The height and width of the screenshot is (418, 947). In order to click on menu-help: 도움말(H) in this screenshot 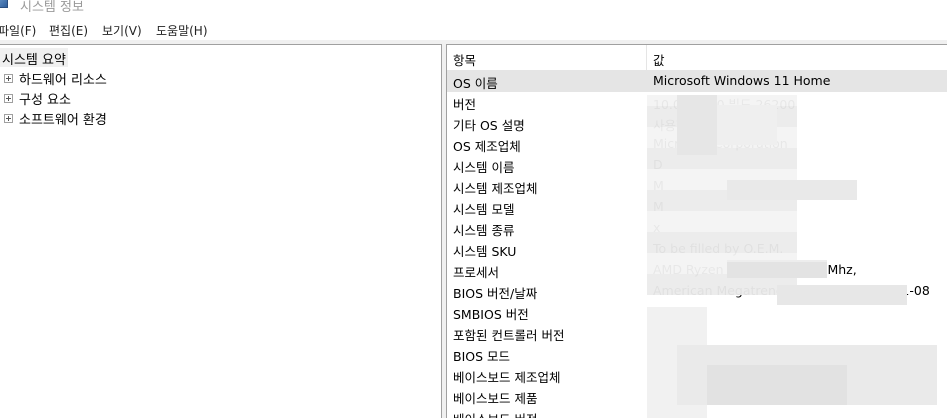, I will do `click(182, 30)`.